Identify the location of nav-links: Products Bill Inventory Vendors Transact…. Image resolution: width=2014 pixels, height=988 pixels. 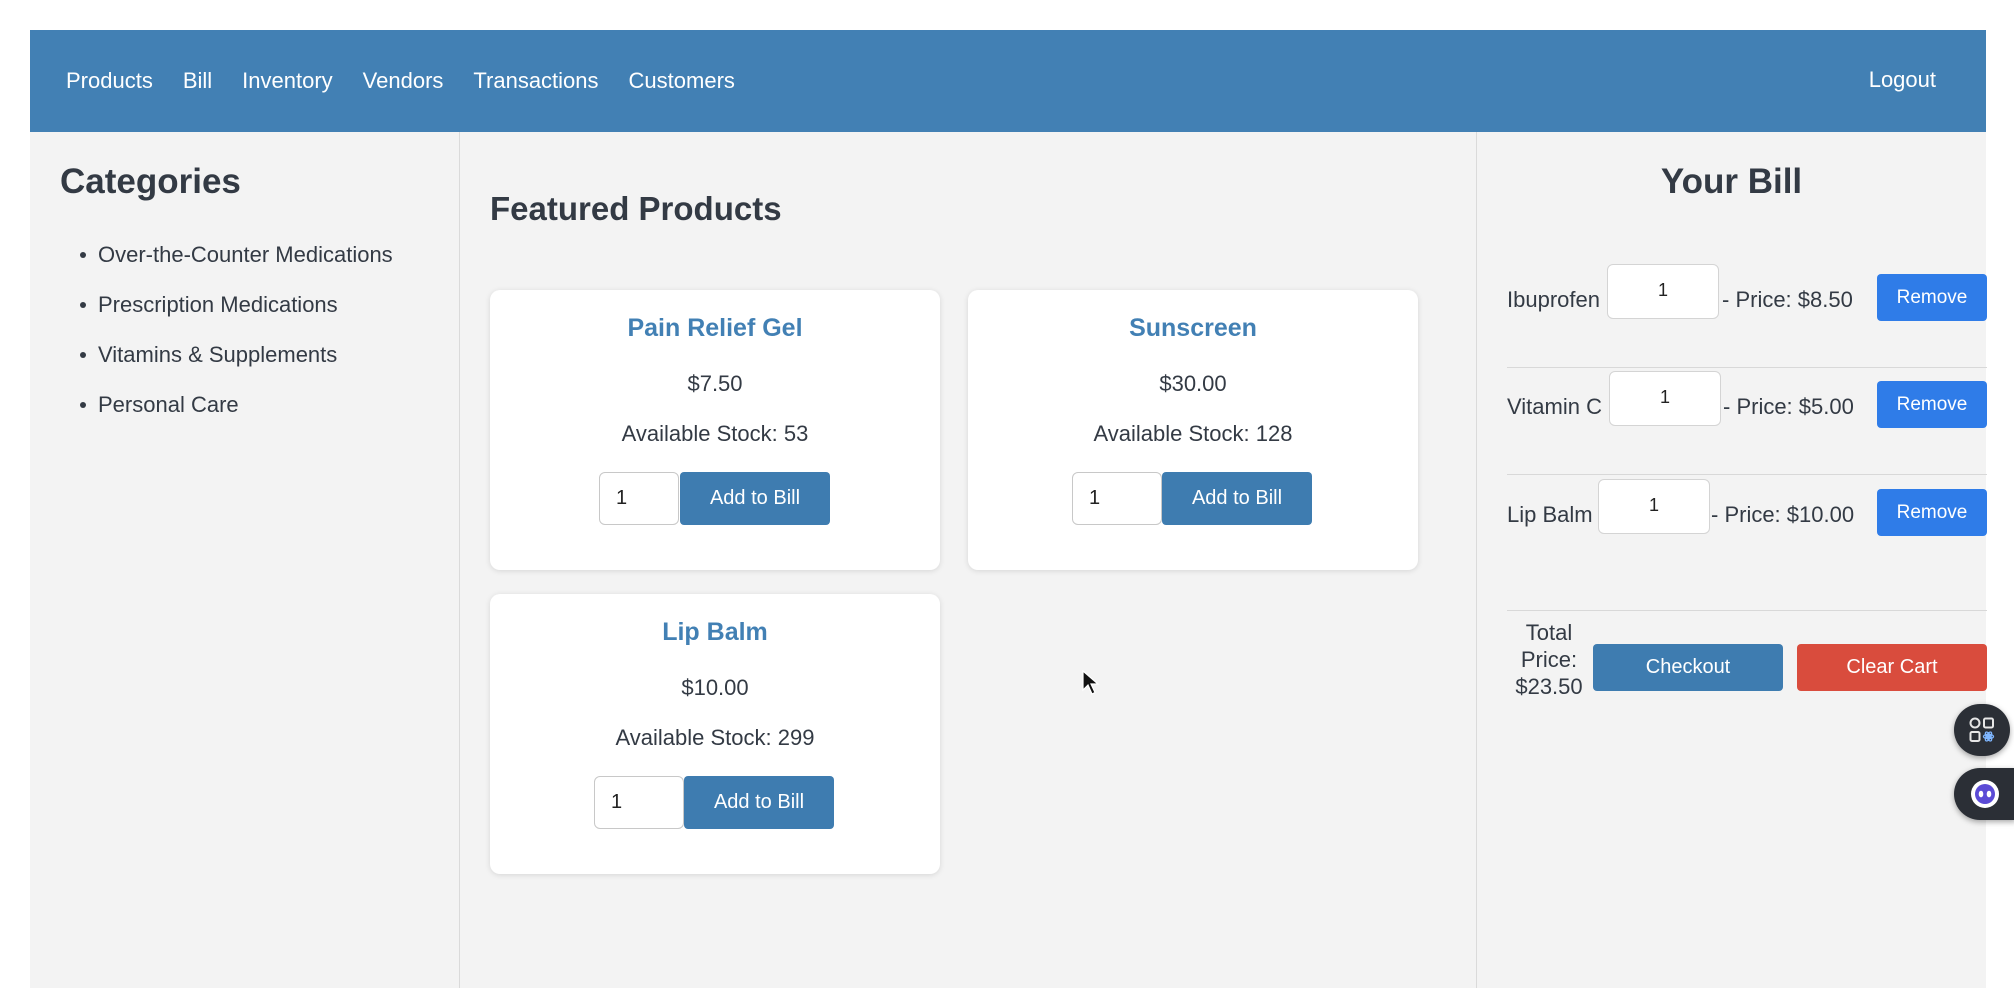
(415, 81).